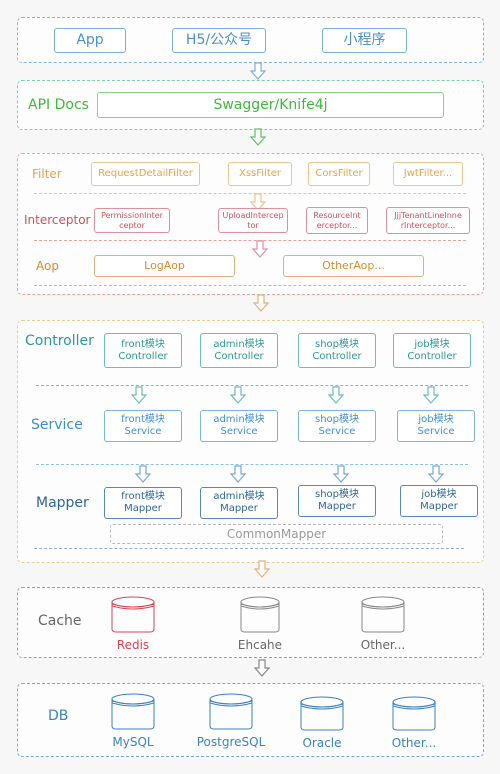 The height and width of the screenshot is (774, 500). What do you see at coordinates (337, 426) in the screenshot?
I see `service-shop: shop模块 Service` at bounding box center [337, 426].